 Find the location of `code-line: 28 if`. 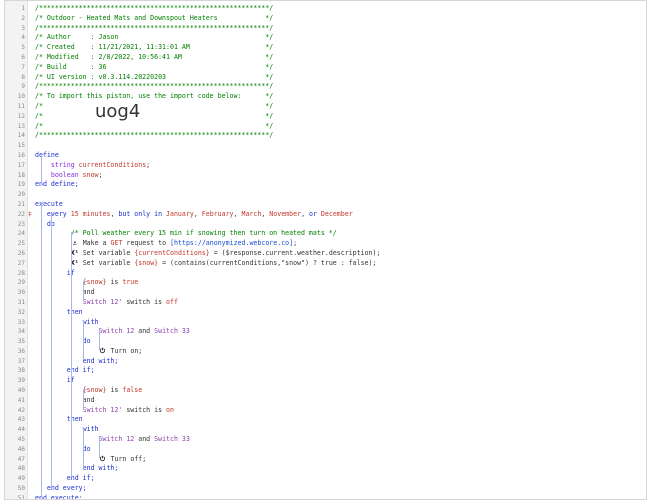

code-line: 28 if is located at coordinates (325, 274).